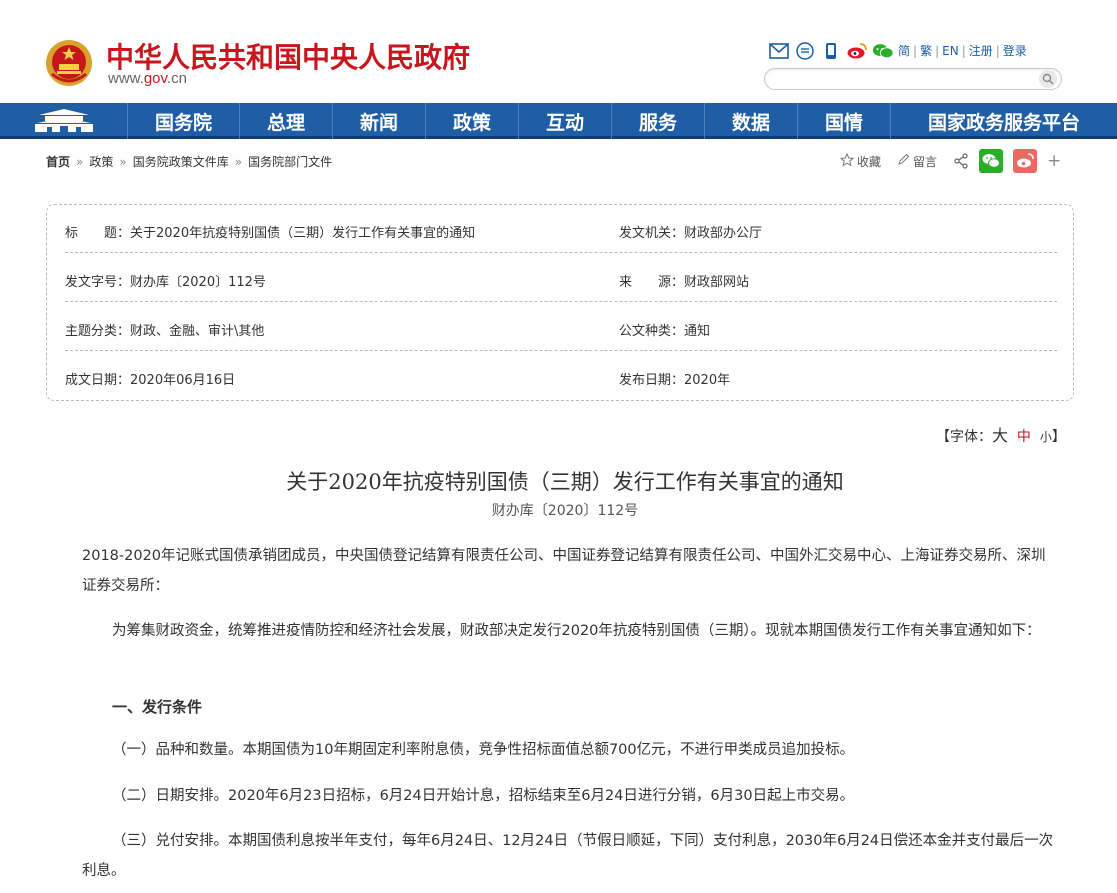  Describe the element at coordinates (561, 327) in the screenshot. I see `meta-row: 主题分类：财政、金融、审计\其他 公文种类：通知` at that location.